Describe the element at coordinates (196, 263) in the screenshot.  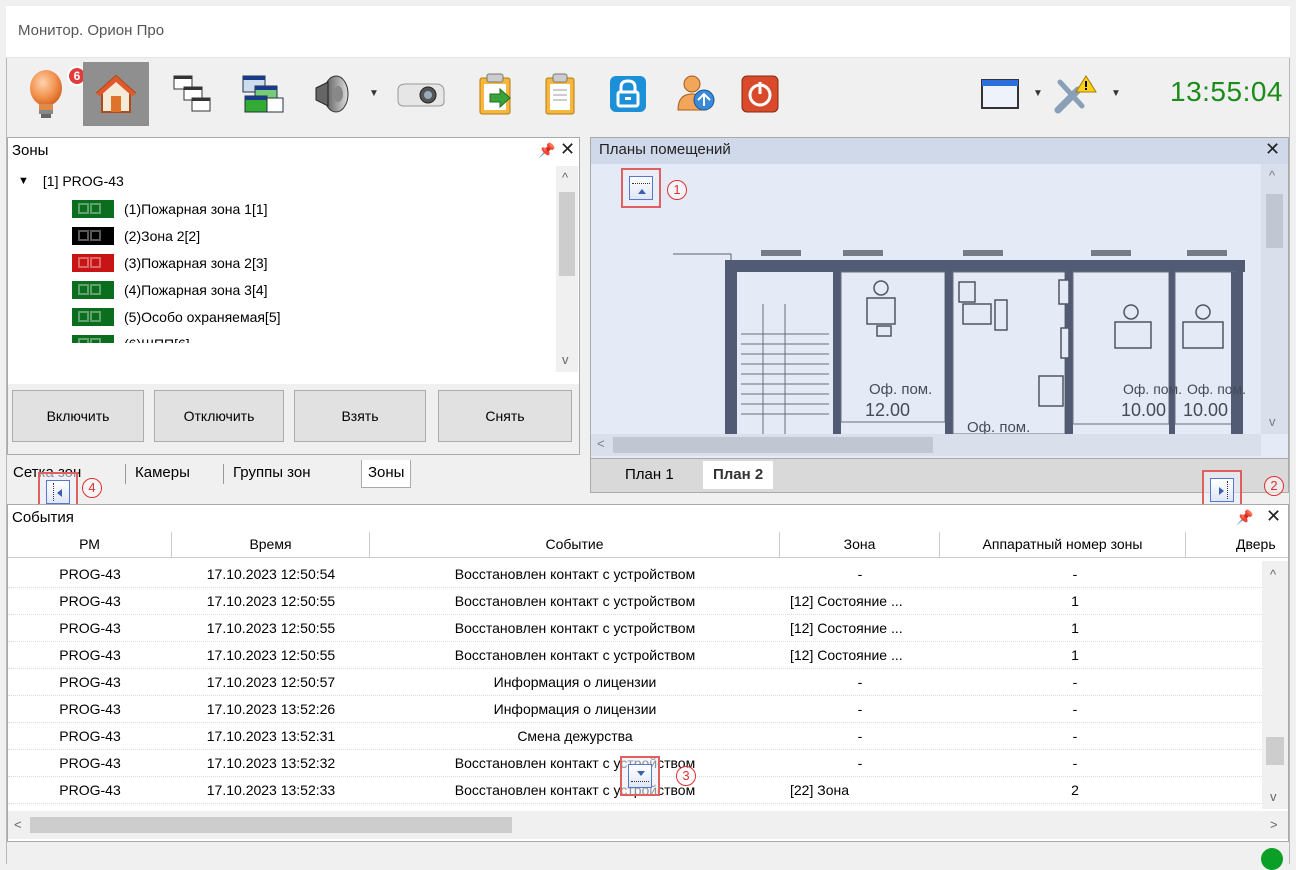
I see `tree-zone-label: (3)Пожарная зона 2[3]` at that location.